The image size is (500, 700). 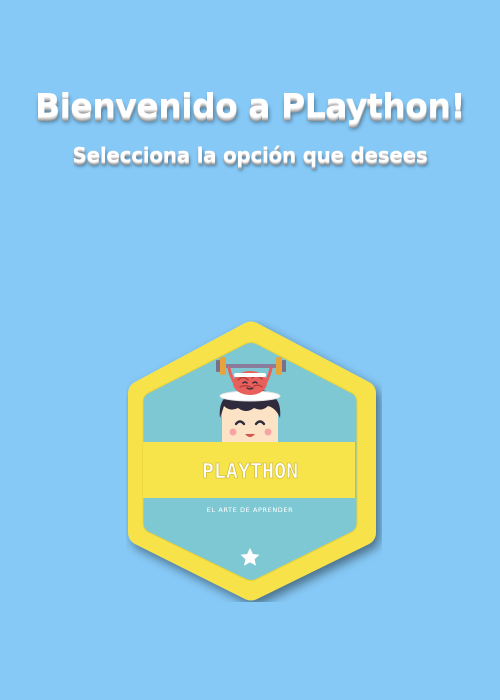 I want to click on boy-face-icon, so click(x=250, y=415).